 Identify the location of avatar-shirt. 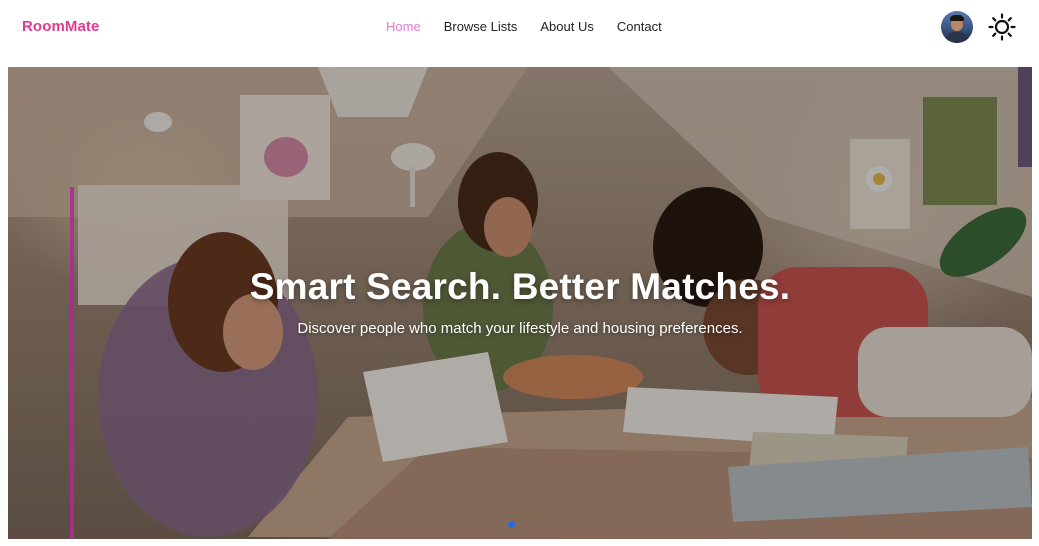
(957, 37).